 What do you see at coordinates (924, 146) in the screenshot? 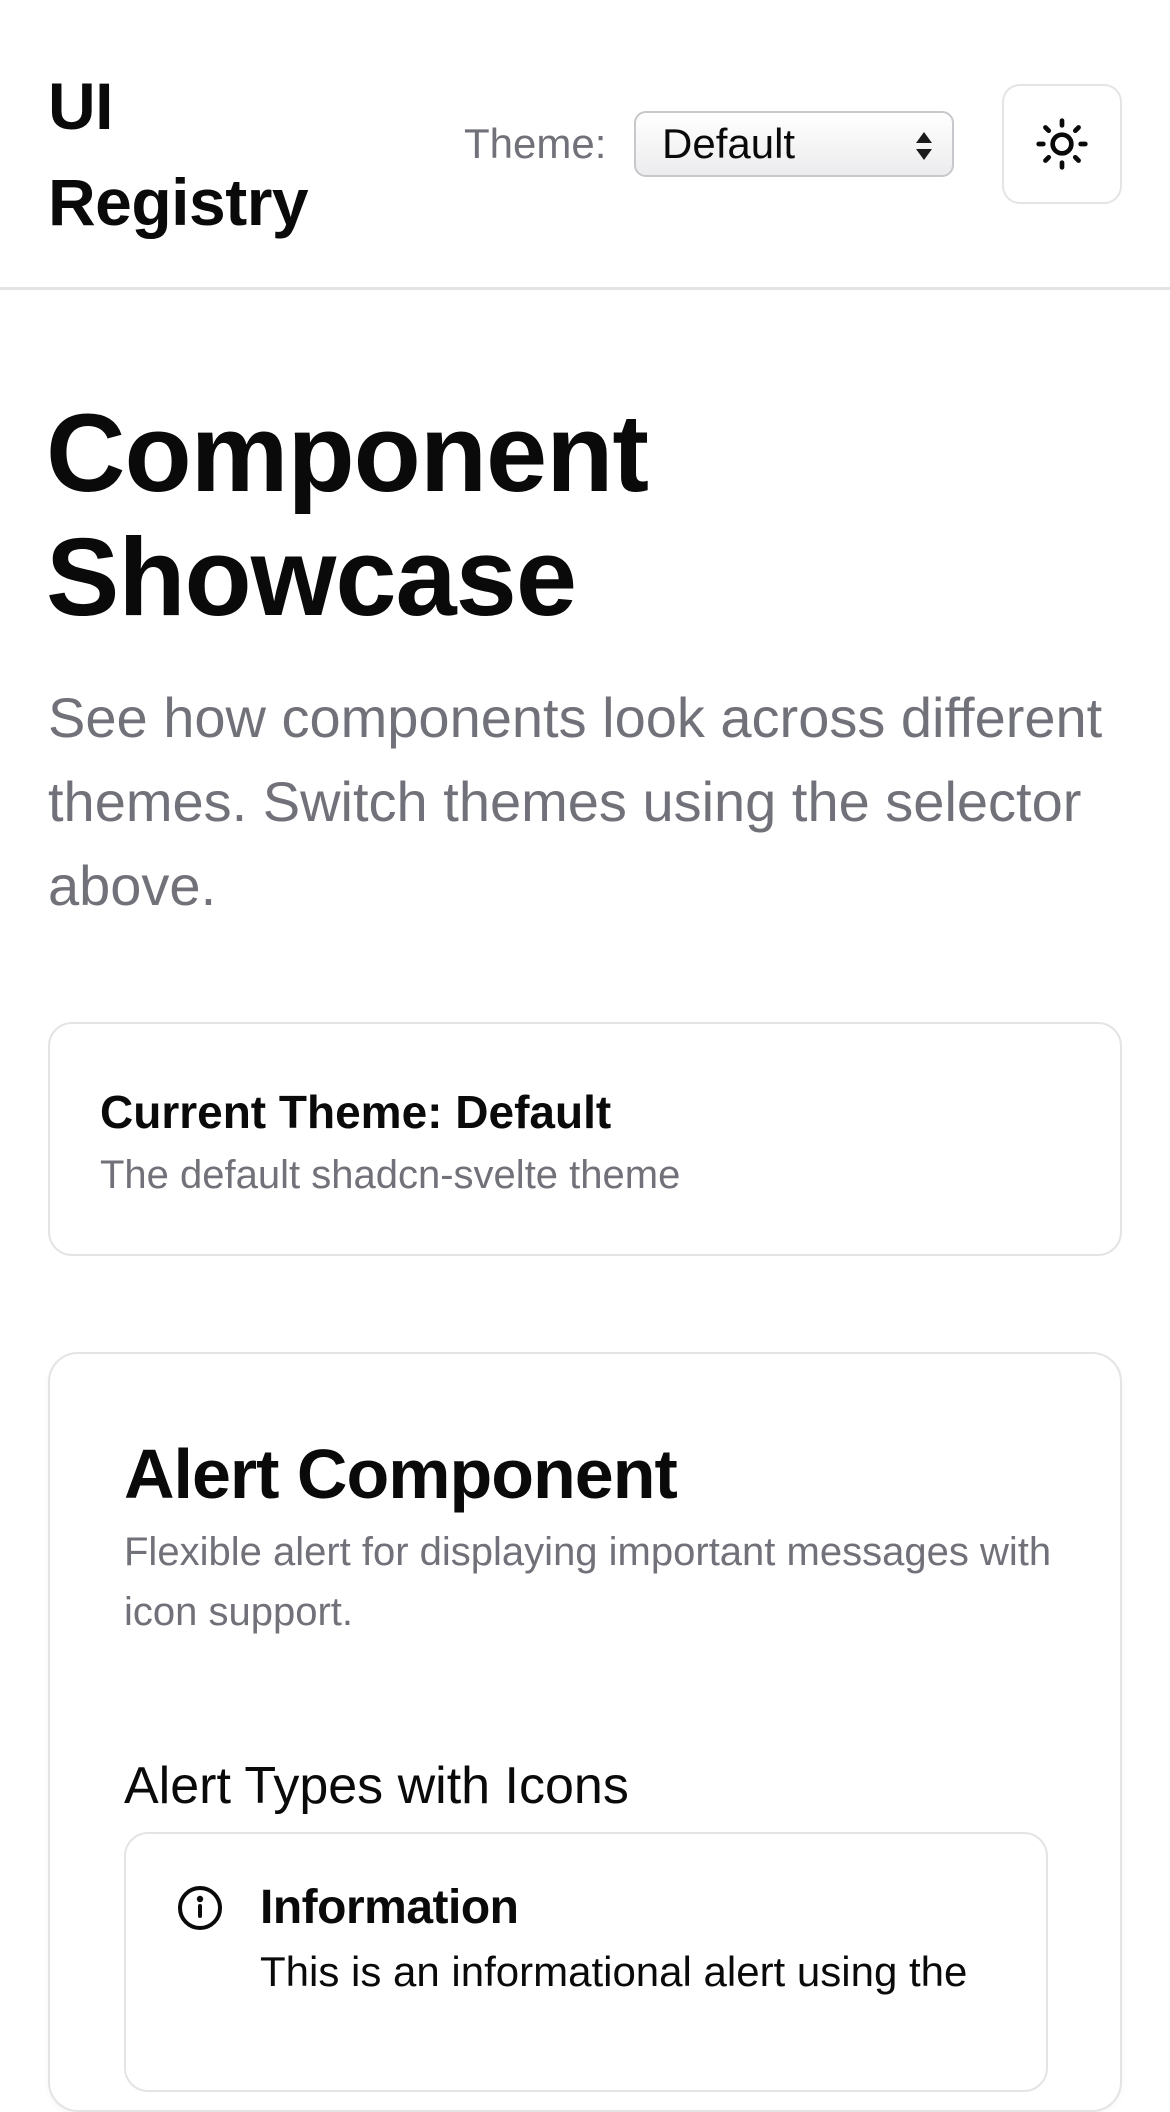
I see `select-arrows-icon` at bounding box center [924, 146].